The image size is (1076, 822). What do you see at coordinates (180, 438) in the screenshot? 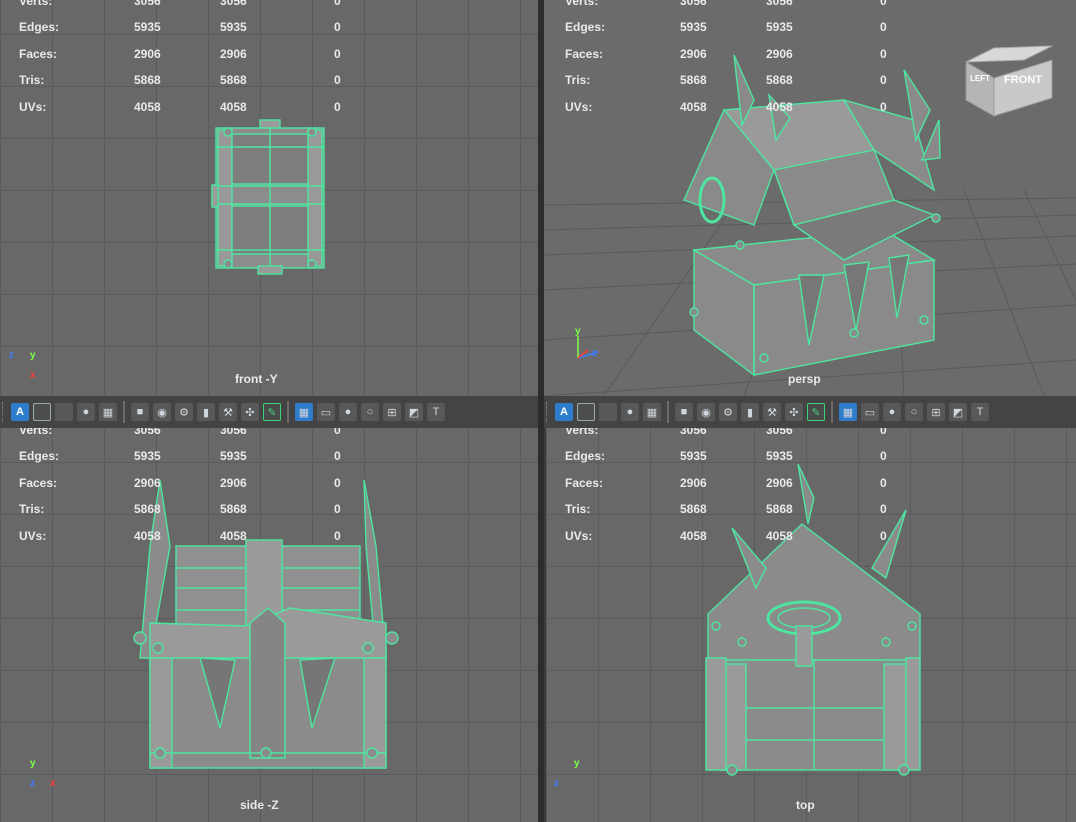
I see `hud-row-verts: Verts: 3056 3056 0` at bounding box center [180, 438].